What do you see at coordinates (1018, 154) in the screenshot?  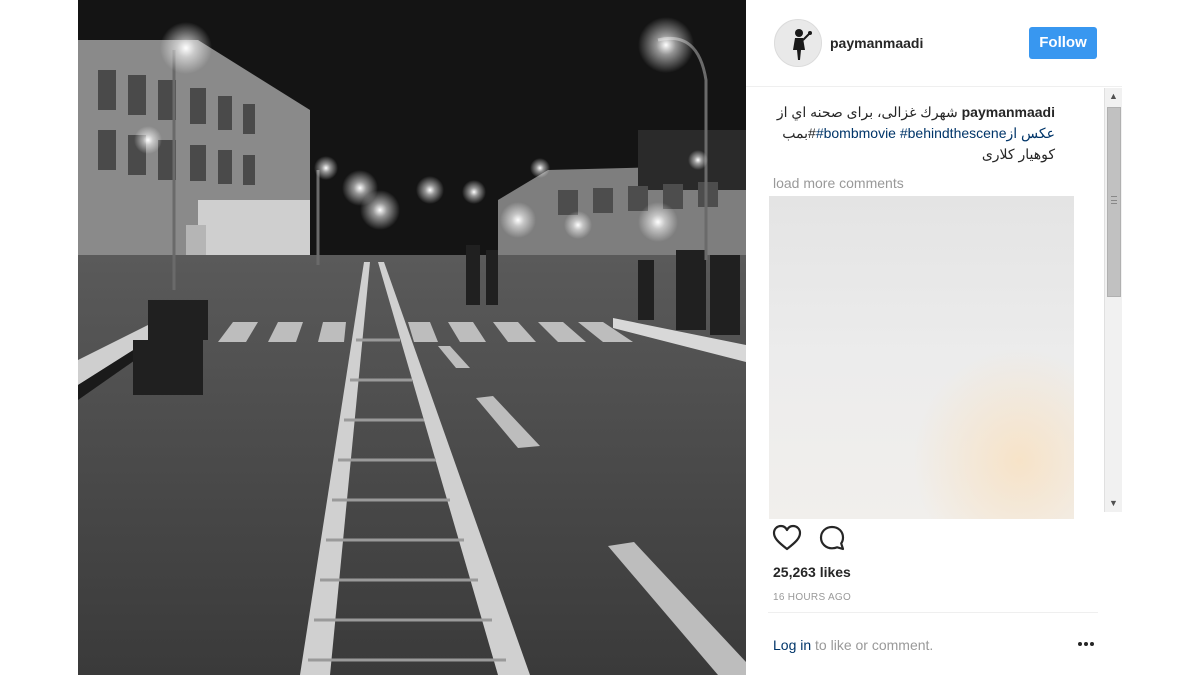 I see `caption-text-3: كوهيار كلارى` at bounding box center [1018, 154].